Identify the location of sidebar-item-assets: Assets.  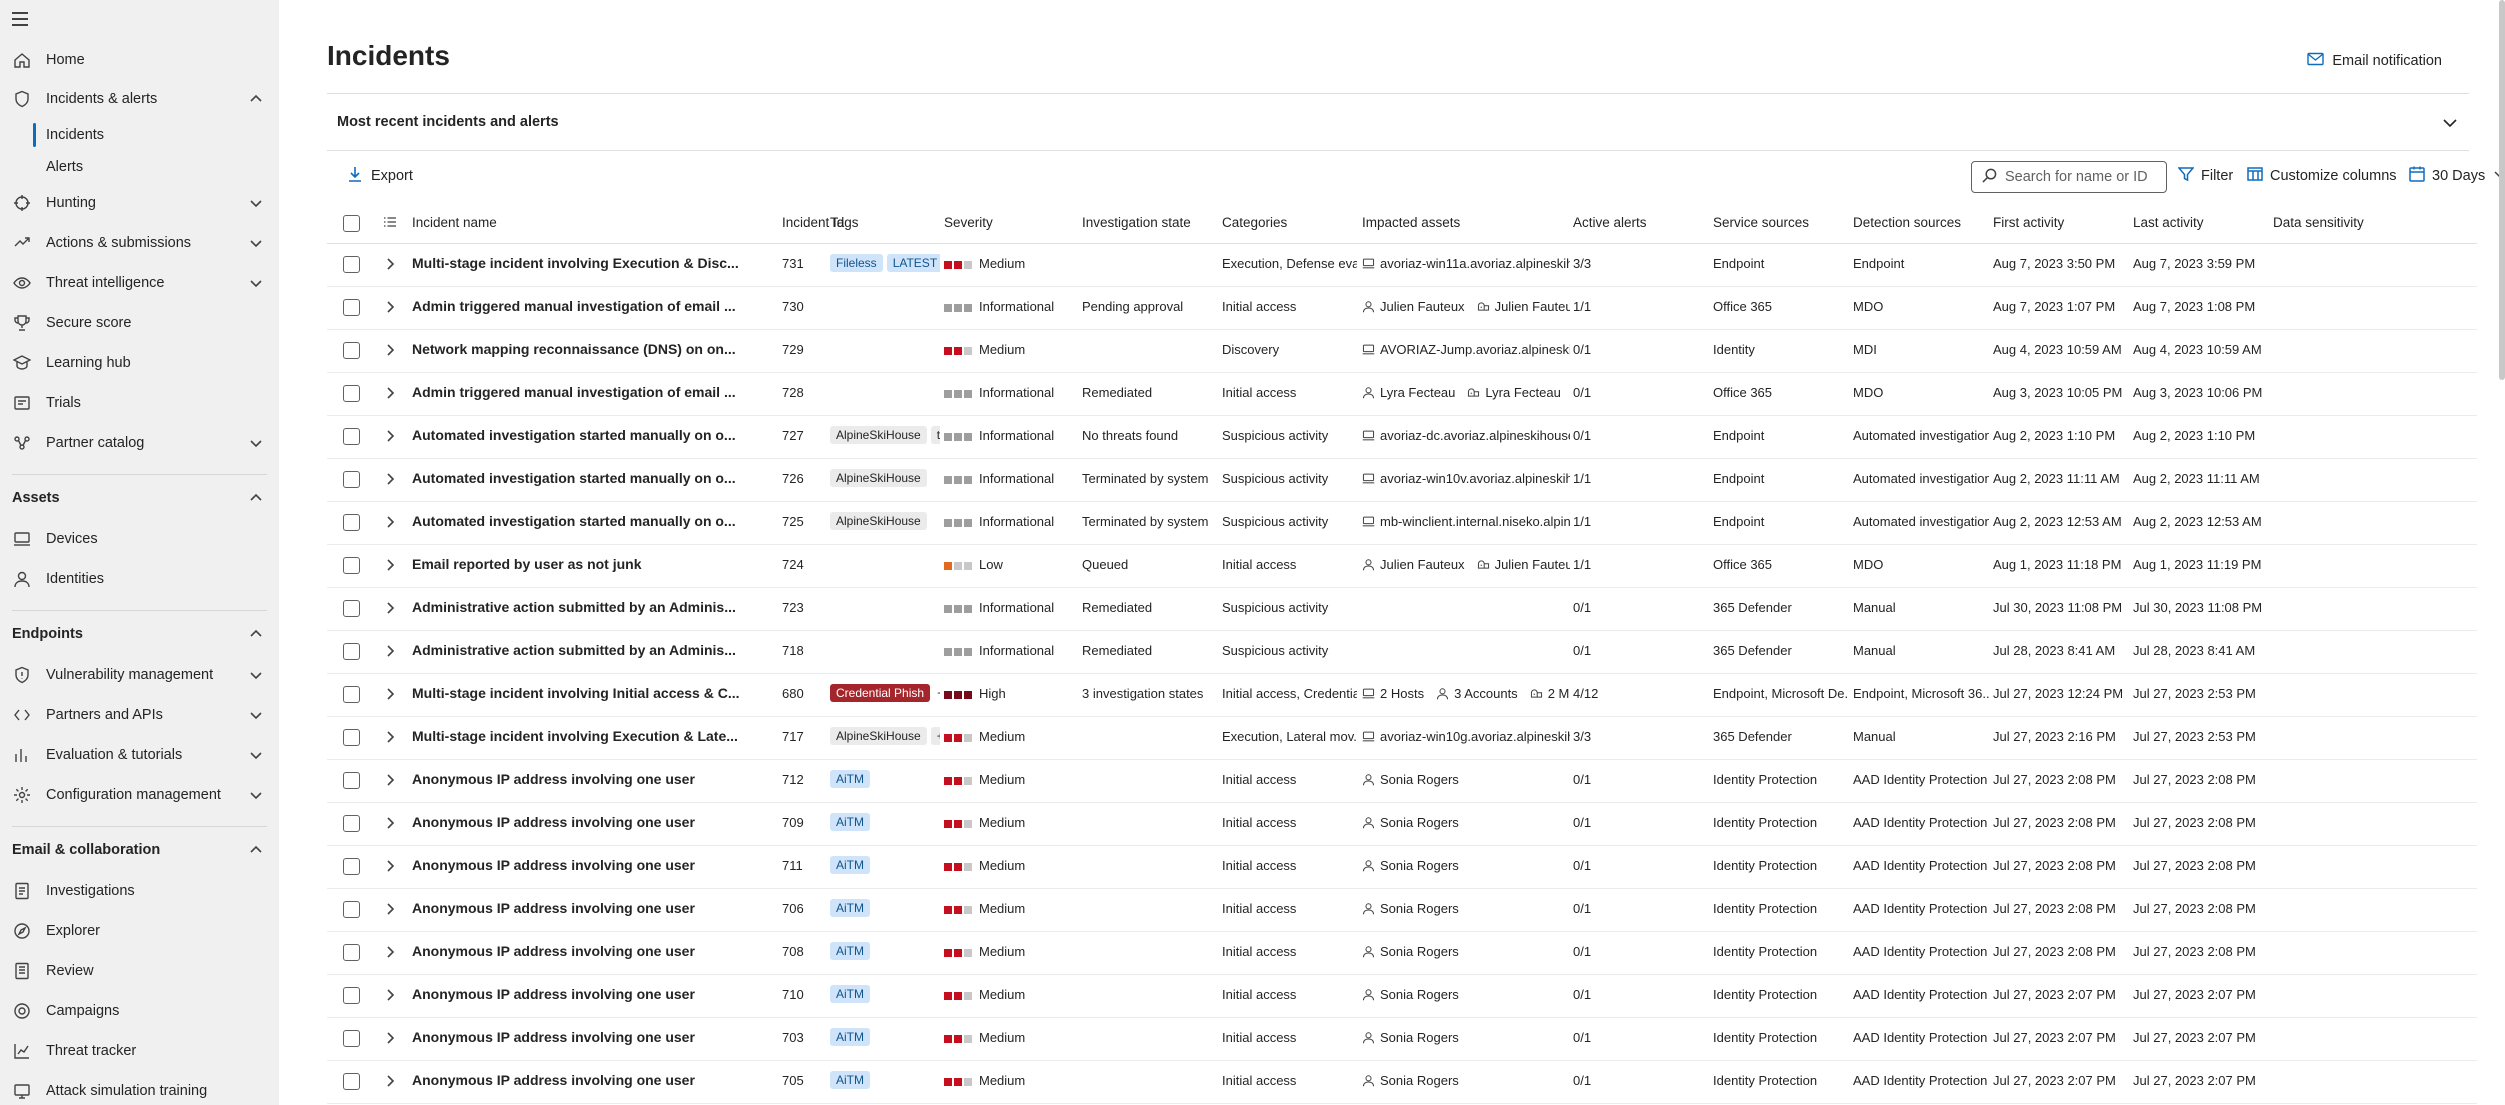
(139, 498).